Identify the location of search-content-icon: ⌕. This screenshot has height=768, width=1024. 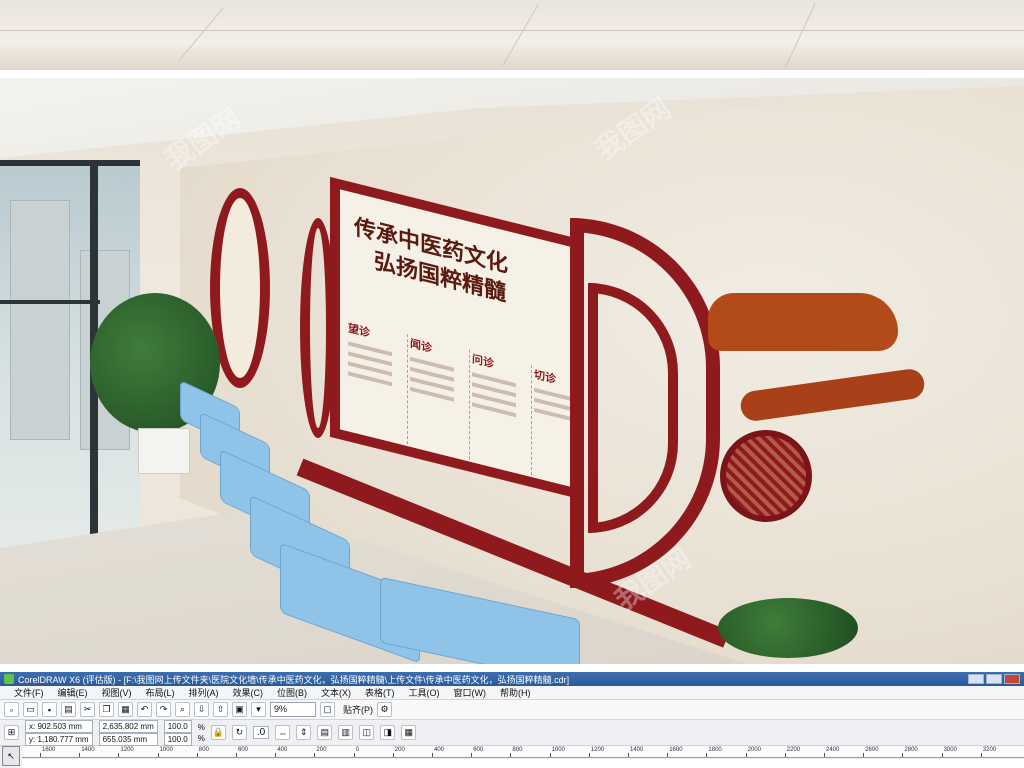
(182, 709).